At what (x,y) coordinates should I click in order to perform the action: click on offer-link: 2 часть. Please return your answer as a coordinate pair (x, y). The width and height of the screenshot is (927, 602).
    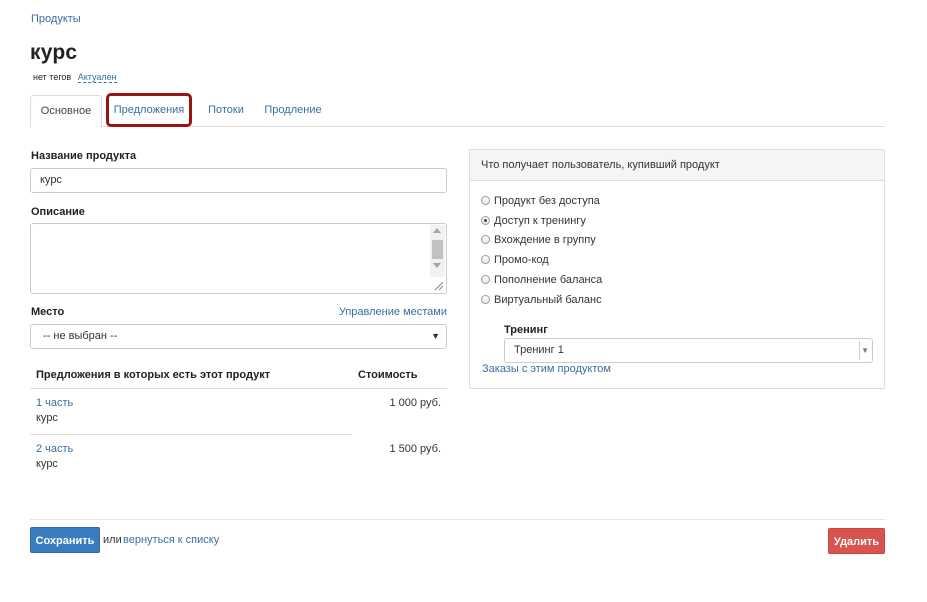
    Looking at the image, I should click on (54, 449).